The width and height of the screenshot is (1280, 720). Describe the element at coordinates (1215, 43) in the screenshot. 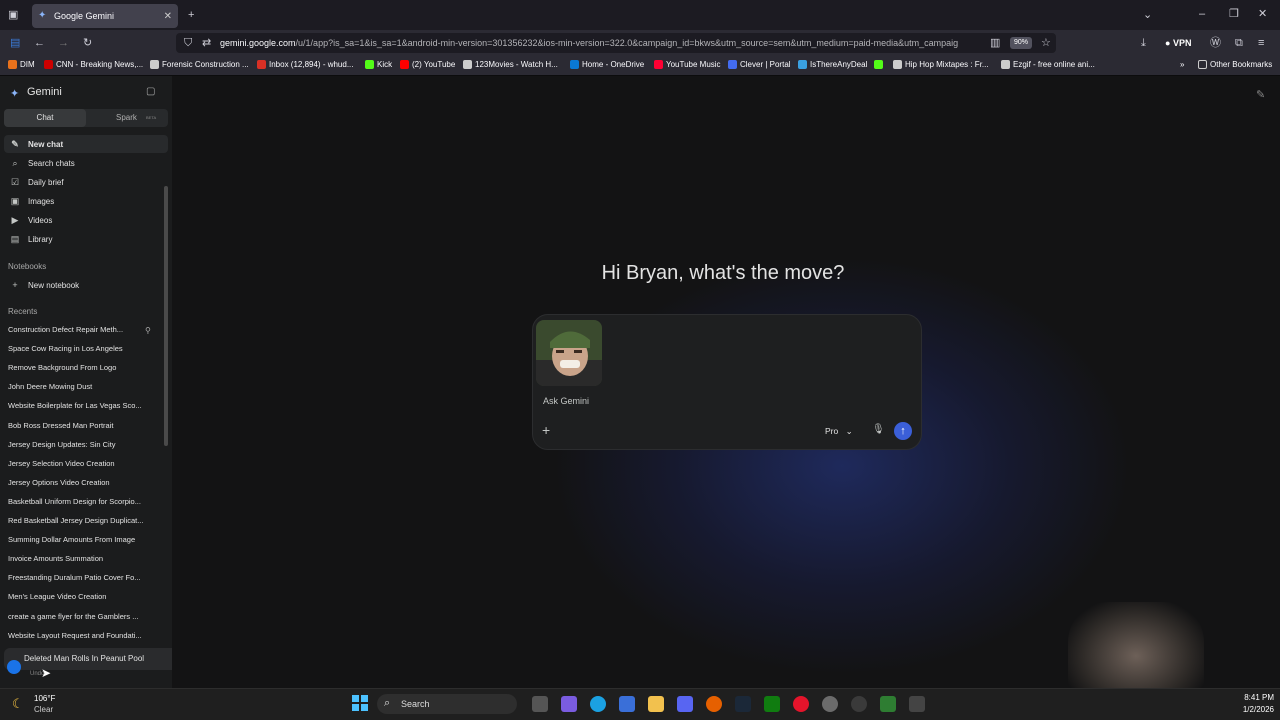

I see `account-icon: Ⓦ` at that location.